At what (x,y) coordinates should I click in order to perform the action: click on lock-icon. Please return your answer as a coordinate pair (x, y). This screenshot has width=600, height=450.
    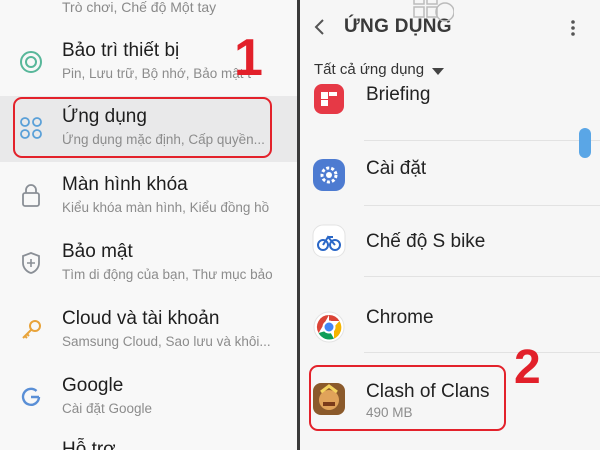
    Looking at the image, I should click on (31, 195).